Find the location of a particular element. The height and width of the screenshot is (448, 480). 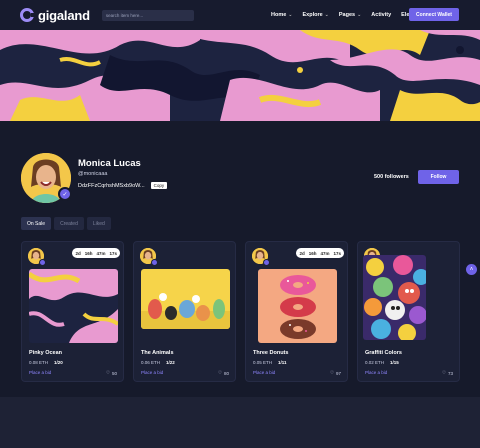

logo: gigaland is located at coordinates (55, 15).